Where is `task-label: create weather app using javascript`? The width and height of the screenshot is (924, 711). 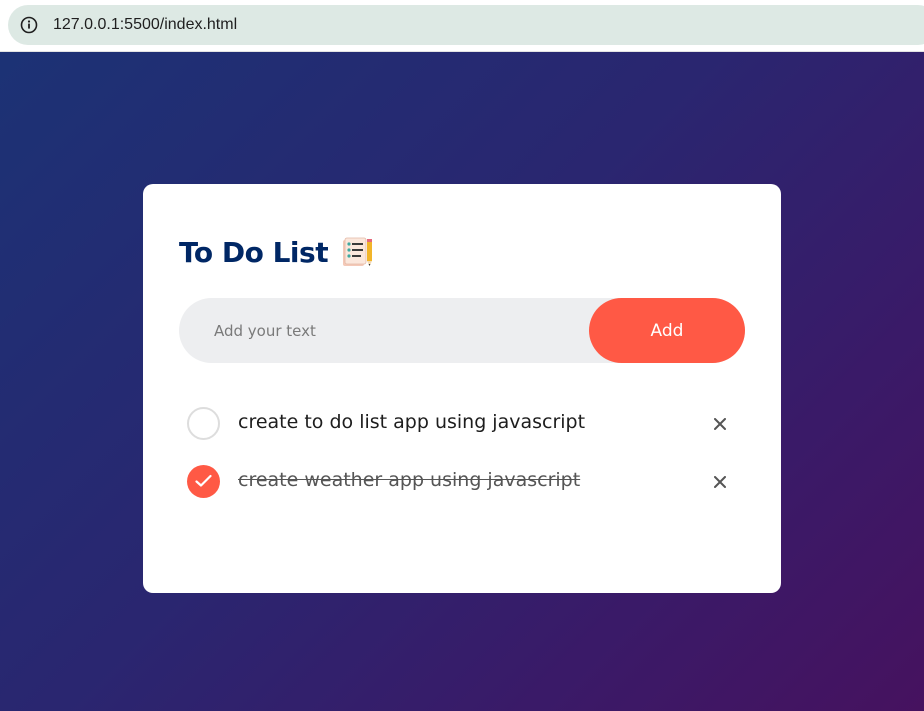 task-label: create weather app using javascript is located at coordinates (409, 480).